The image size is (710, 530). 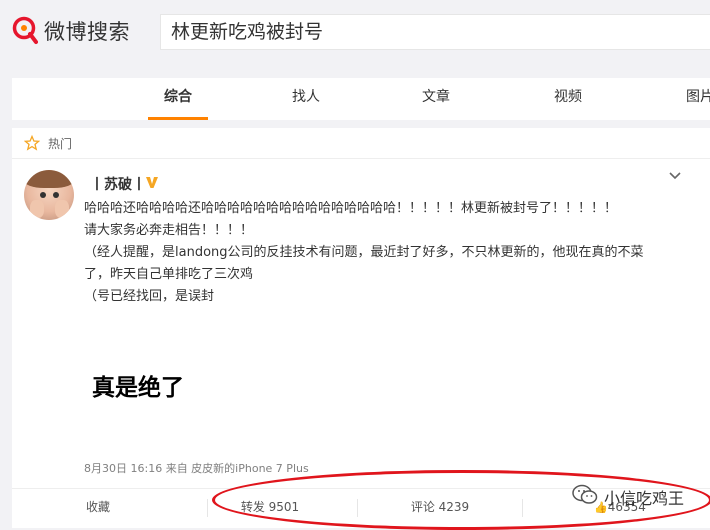 What do you see at coordinates (152, 184) in the screenshot?
I see `verified-badge-icon` at bounding box center [152, 184].